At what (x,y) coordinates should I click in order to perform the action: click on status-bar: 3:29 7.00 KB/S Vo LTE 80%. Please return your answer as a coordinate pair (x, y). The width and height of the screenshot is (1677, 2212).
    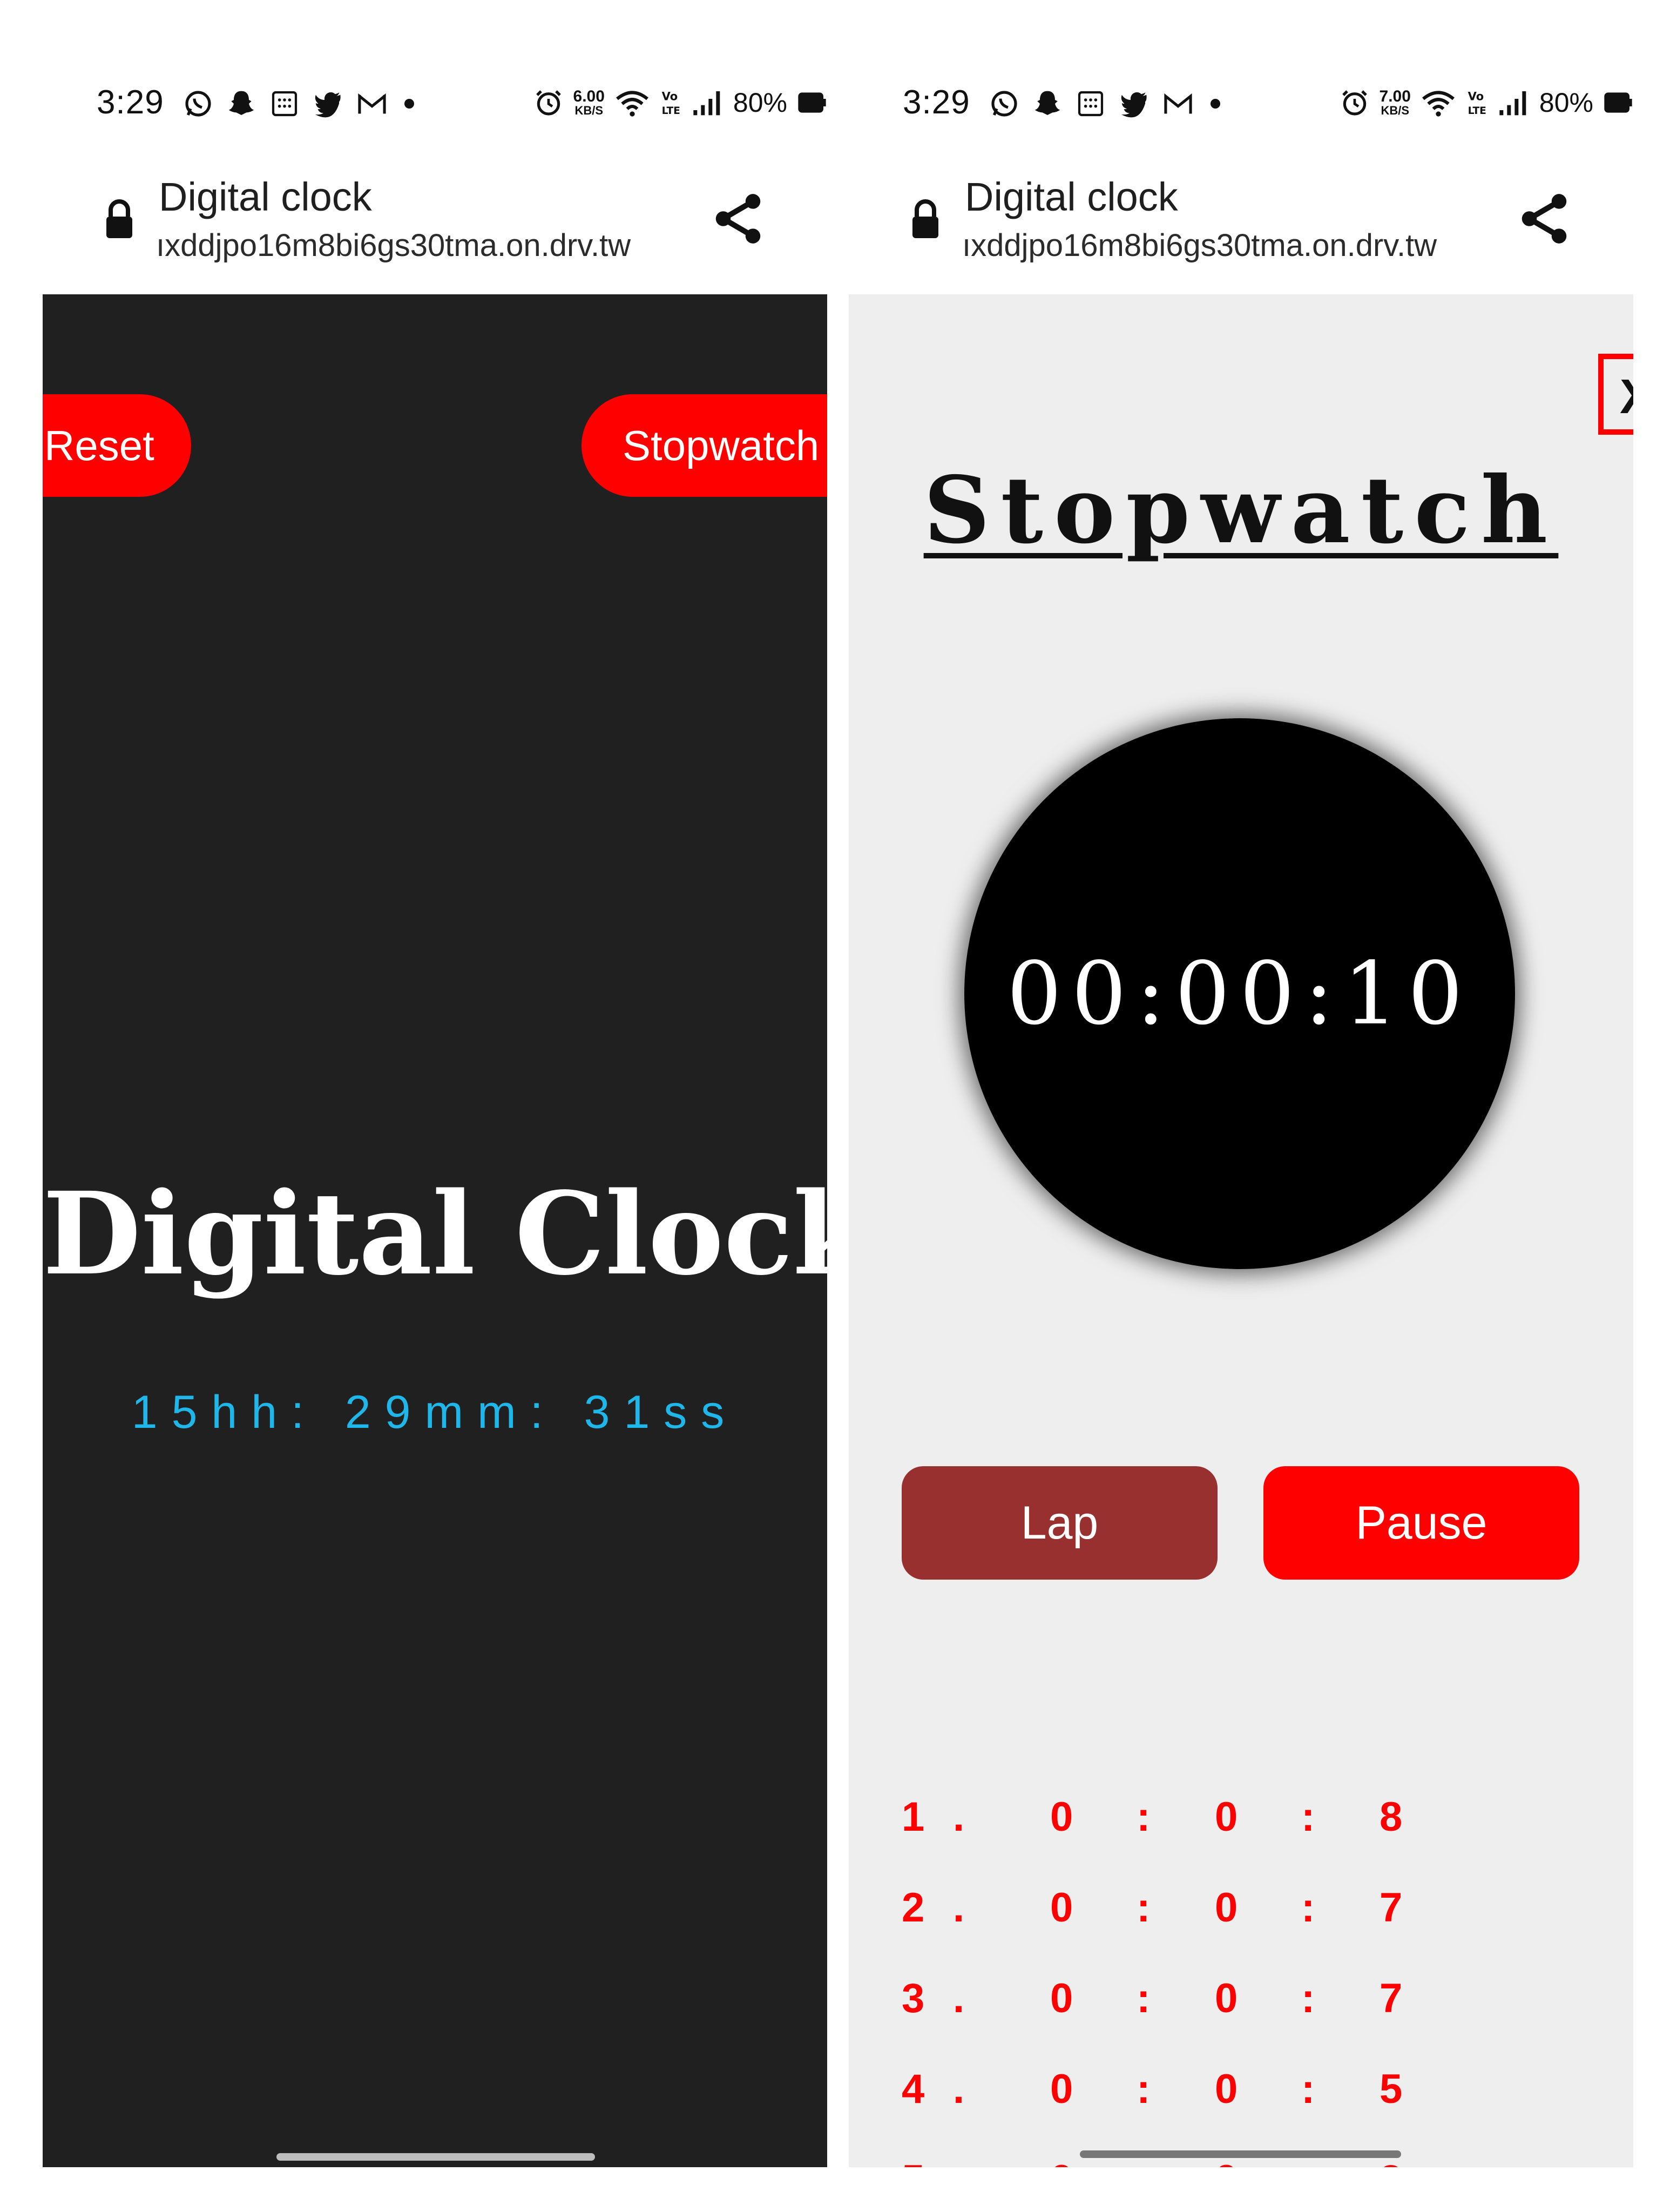
    Looking at the image, I should click on (1241, 67).